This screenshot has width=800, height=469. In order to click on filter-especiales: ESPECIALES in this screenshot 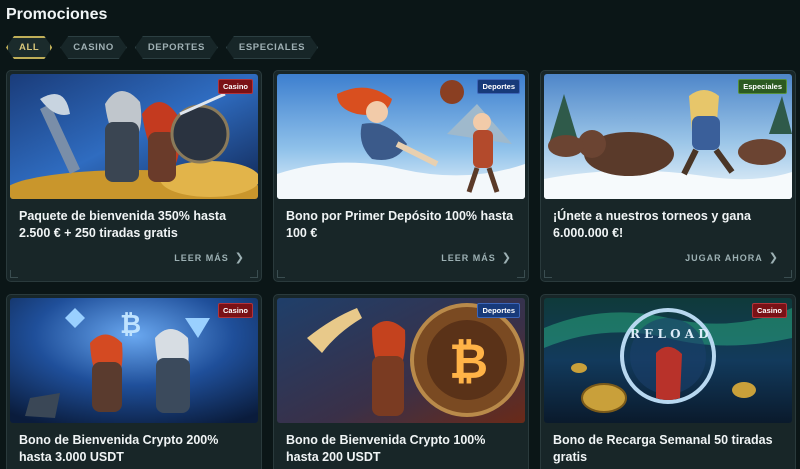, I will do `click(272, 47)`.